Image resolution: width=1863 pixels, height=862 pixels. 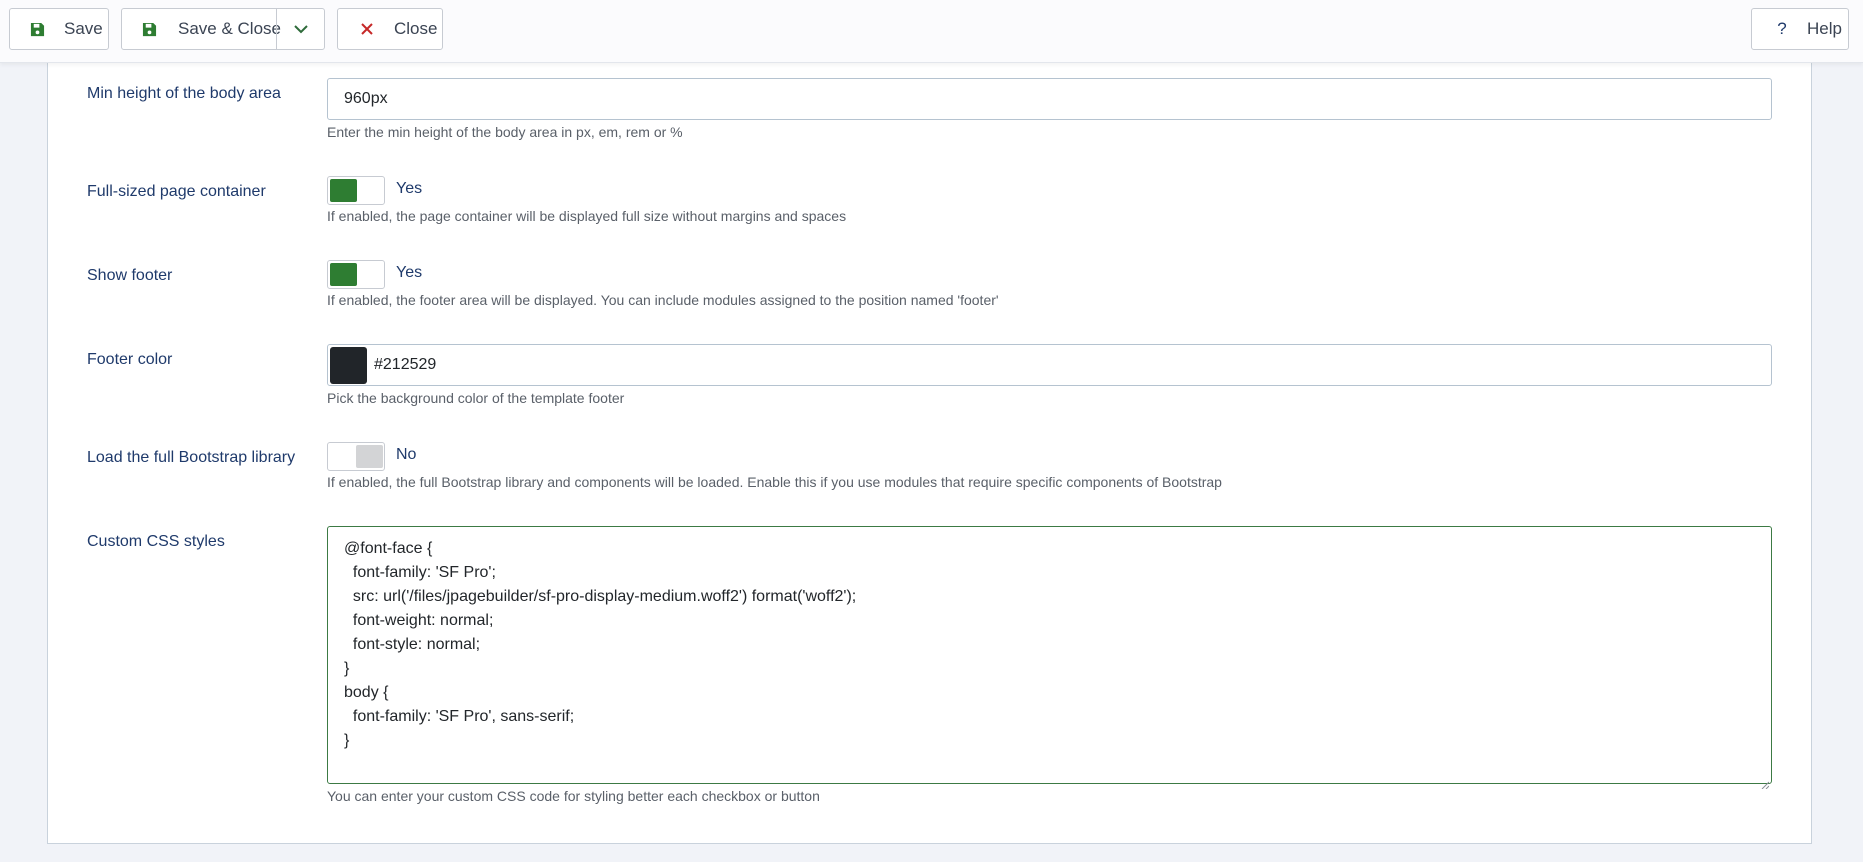 What do you see at coordinates (405, 364) in the screenshot?
I see `footer-color-value: #212529` at bounding box center [405, 364].